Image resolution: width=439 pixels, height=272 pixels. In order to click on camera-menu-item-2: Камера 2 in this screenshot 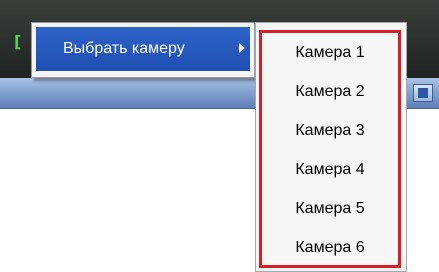, I will do `click(330, 91)`.